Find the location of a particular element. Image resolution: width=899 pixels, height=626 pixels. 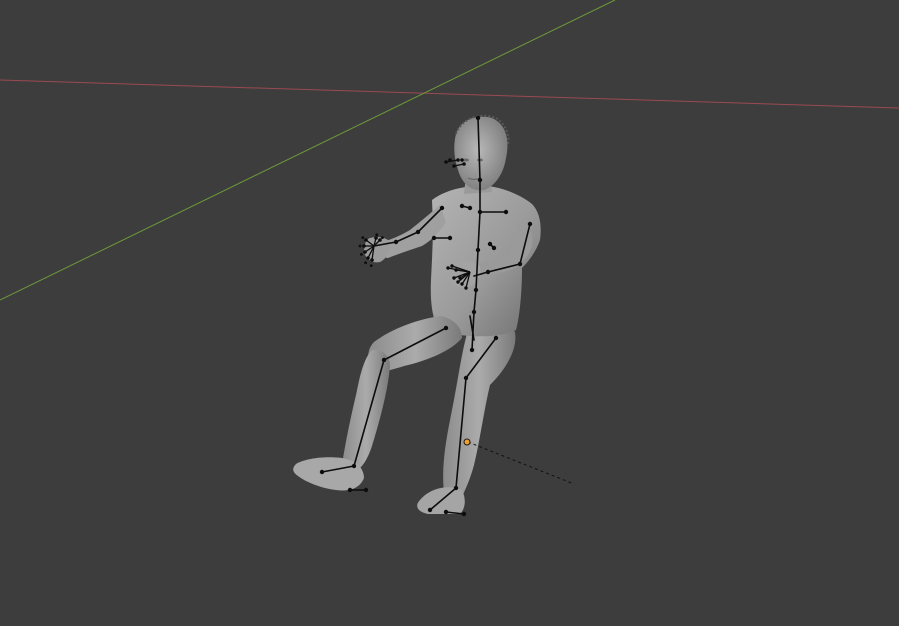

mesh-right-foot is located at coordinates (328, 474).